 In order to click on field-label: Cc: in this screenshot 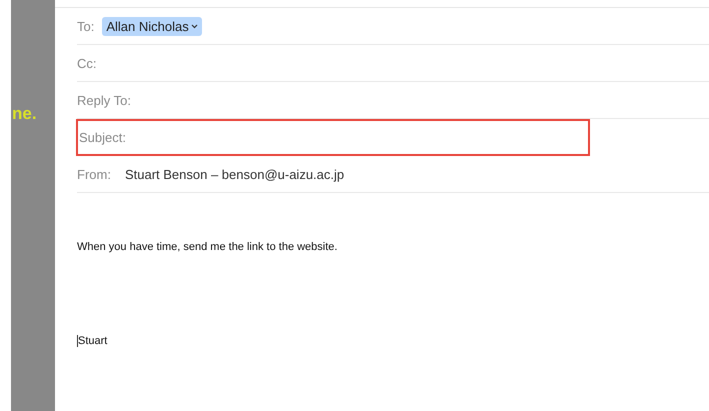, I will do `click(86, 63)`.